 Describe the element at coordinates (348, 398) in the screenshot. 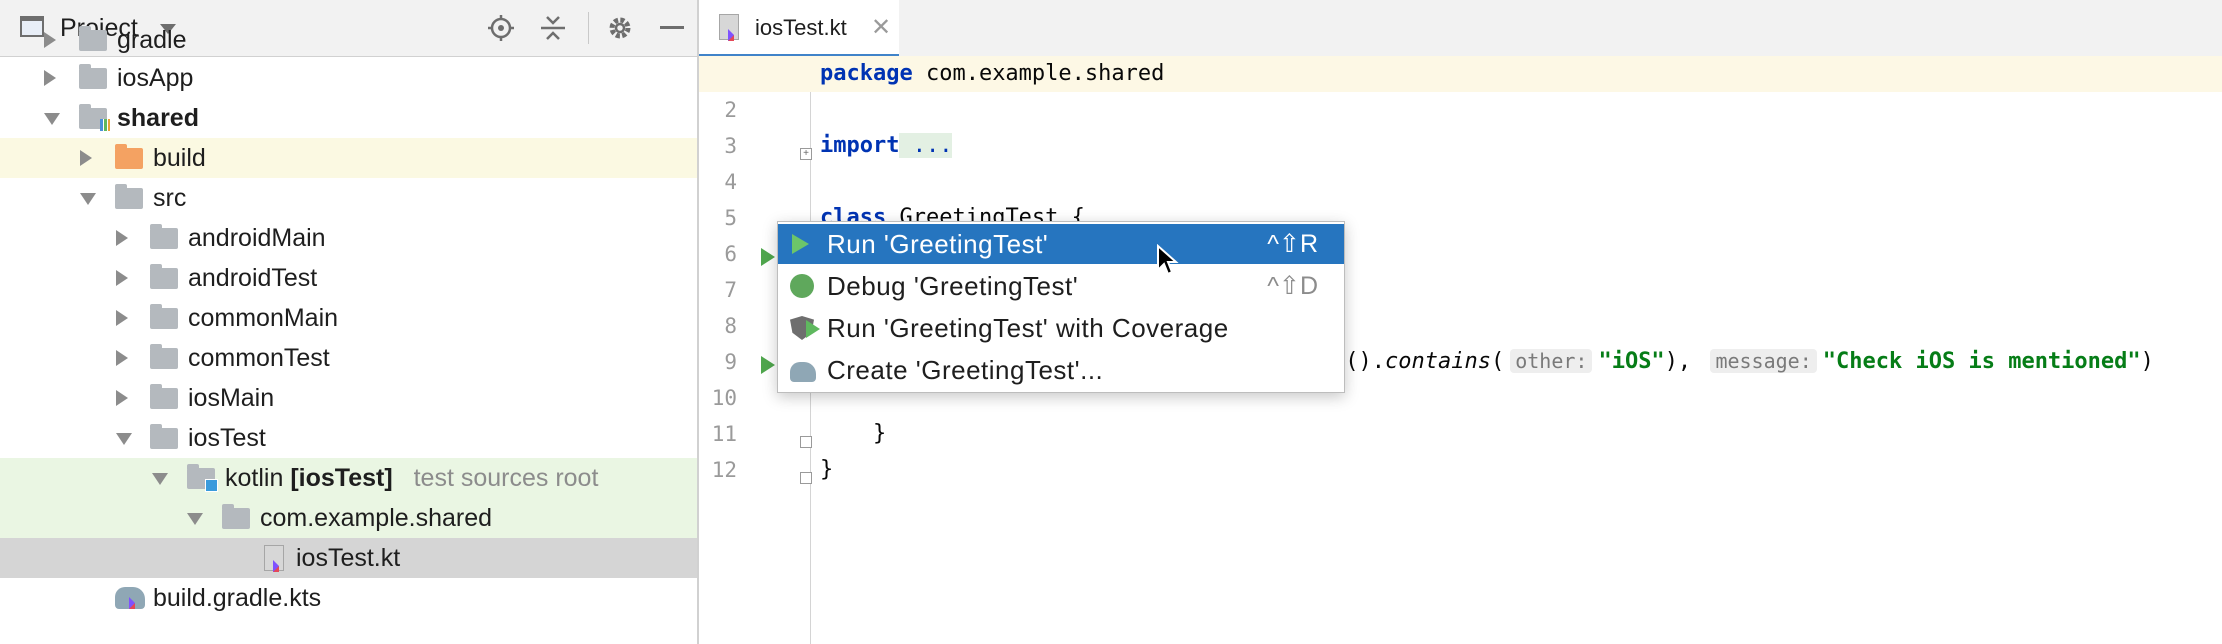

I see `tree-item-iosmain: iosMain` at that location.